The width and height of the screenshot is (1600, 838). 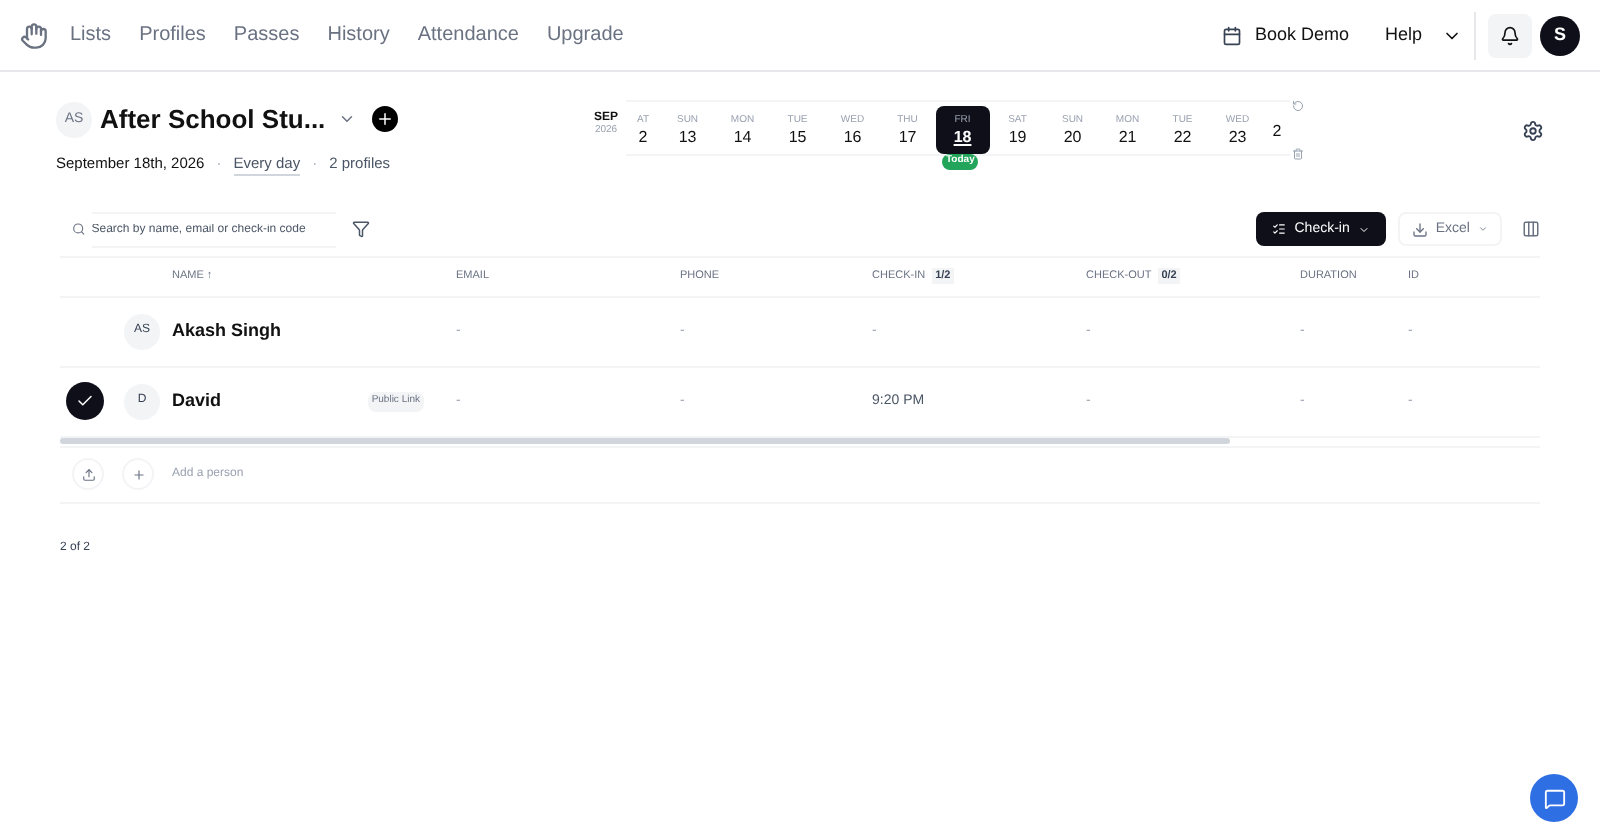 What do you see at coordinates (645, 441) in the screenshot?
I see `horizontal-scrollbar` at bounding box center [645, 441].